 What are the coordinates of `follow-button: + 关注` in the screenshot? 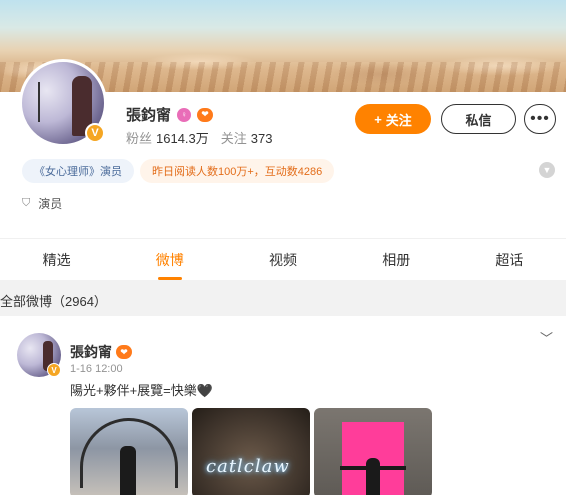 It's located at (393, 119).